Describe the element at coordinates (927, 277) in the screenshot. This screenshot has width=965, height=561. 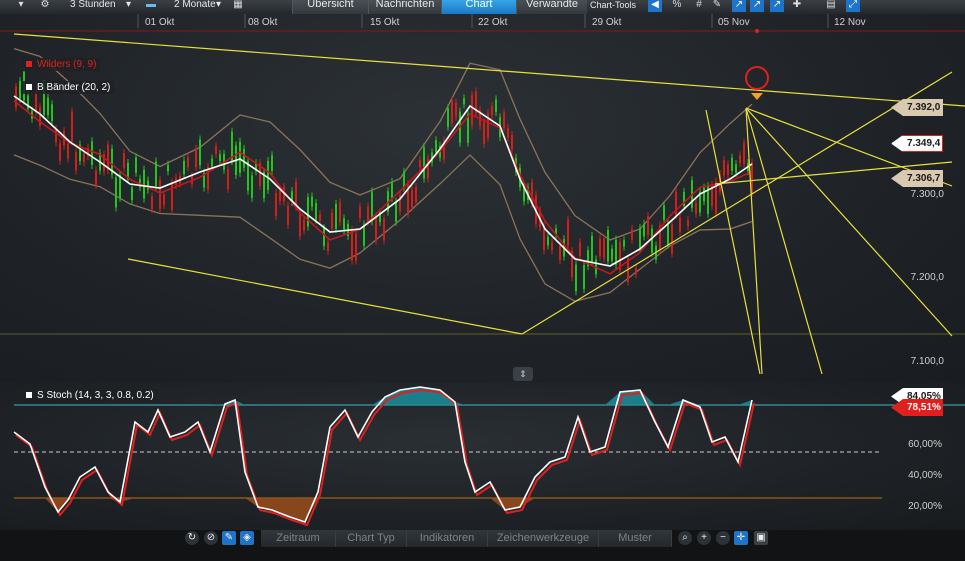
I see `y-label: 7.200,0` at that location.